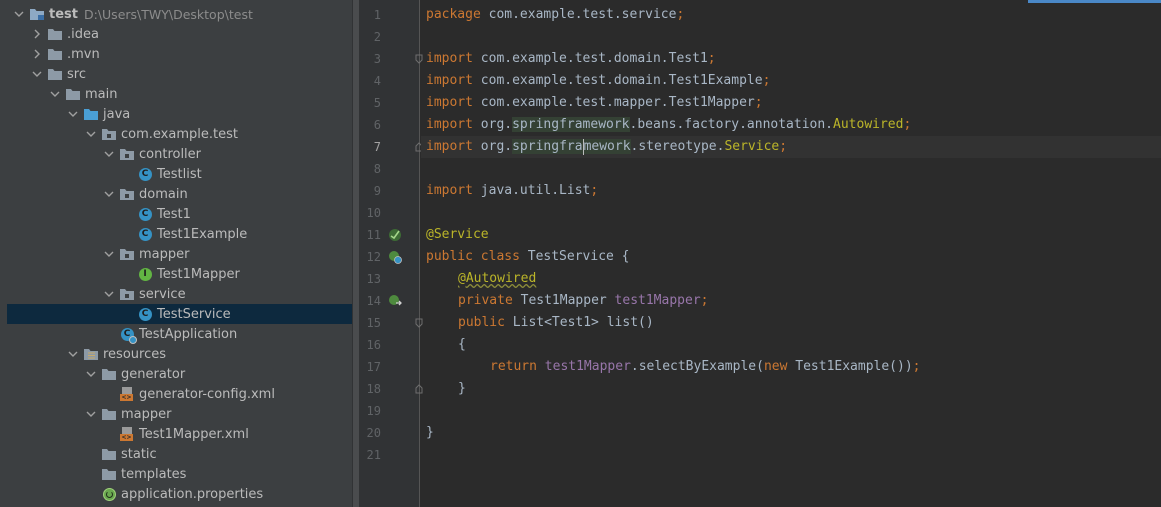 This screenshot has width=1161, height=507. What do you see at coordinates (587, 366) in the screenshot?
I see `code-token: test1Mapper` at bounding box center [587, 366].